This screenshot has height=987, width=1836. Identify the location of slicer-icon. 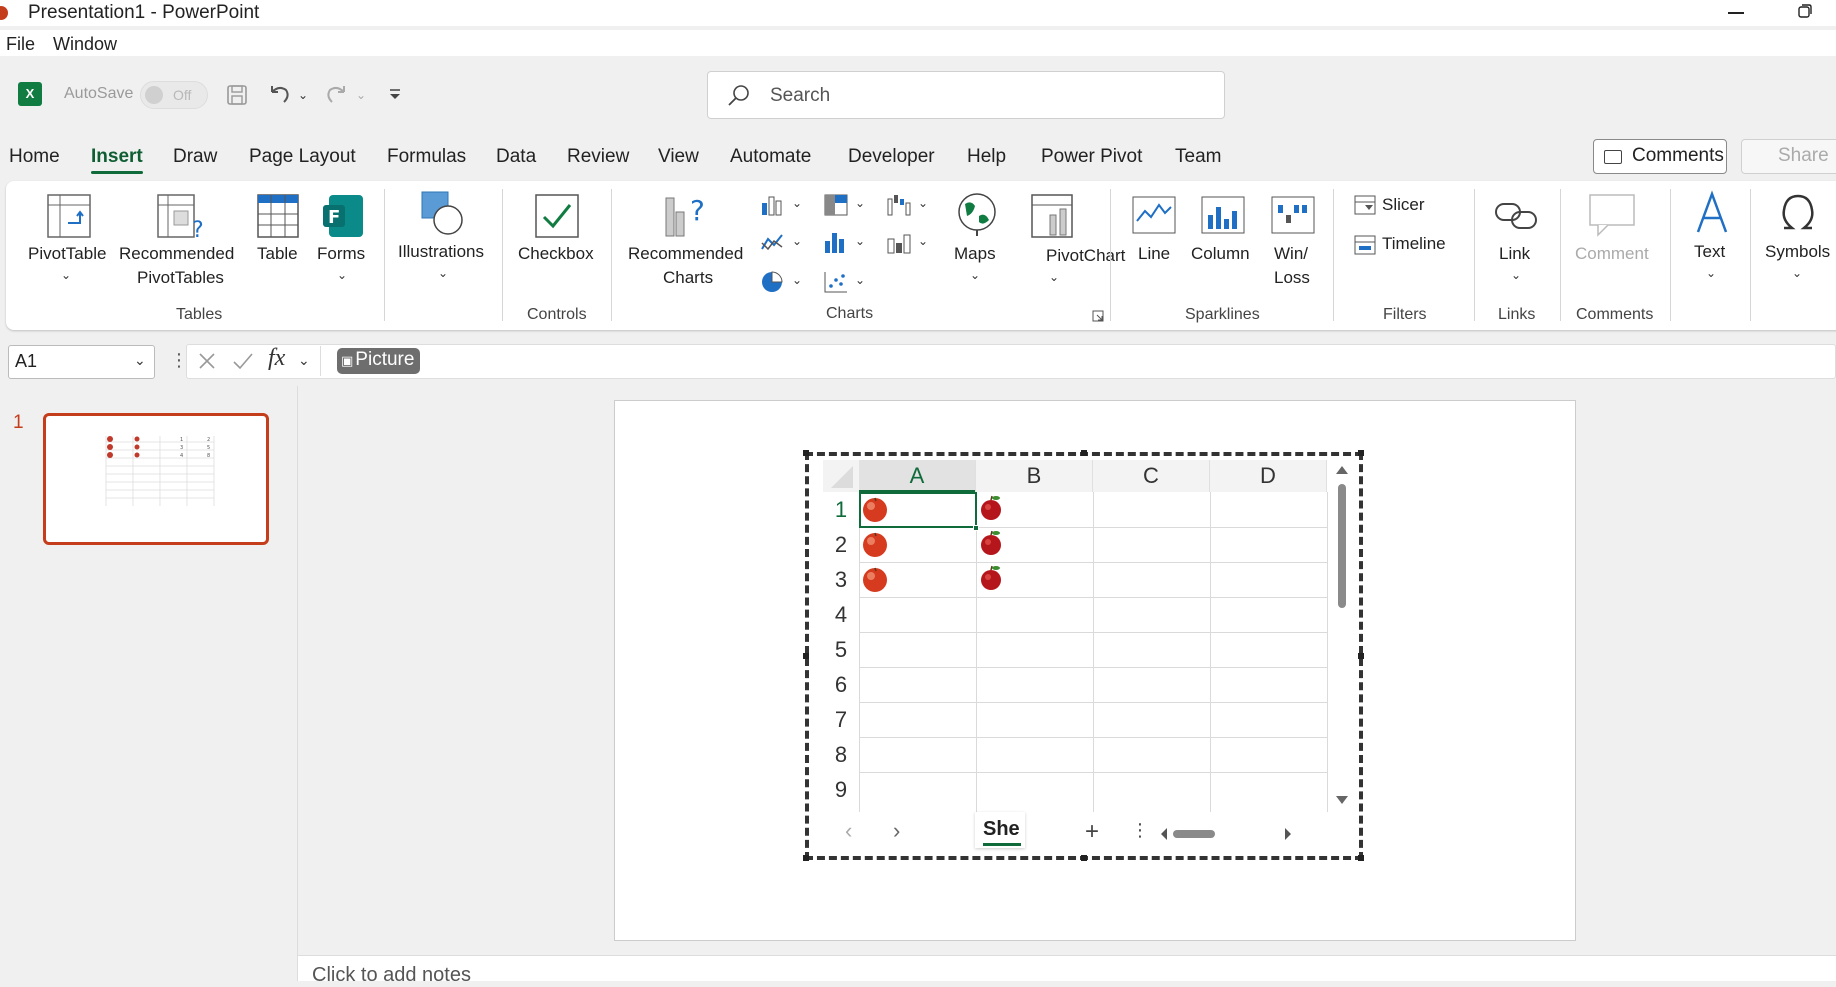
(1365, 205).